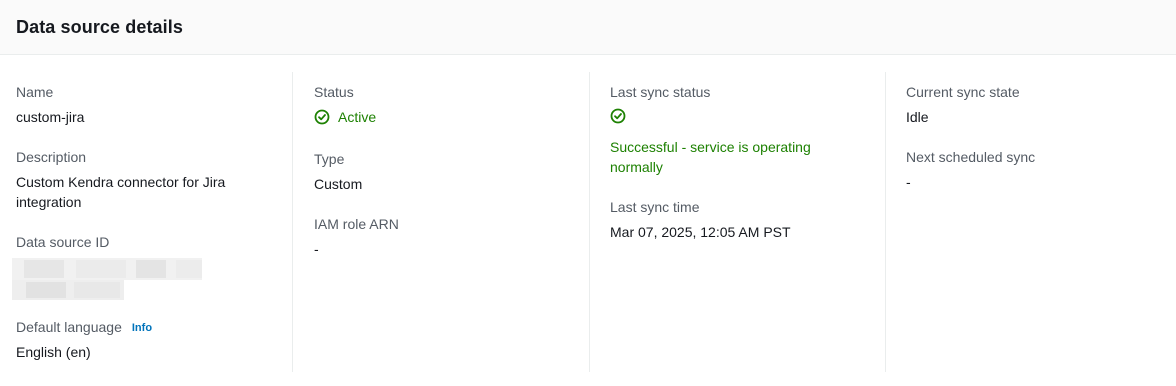 The height and width of the screenshot is (386, 1176). What do you see at coordinates (971, 157) in the screenshot?
I see `next-scheduled-sync-label: Next scheduled sync` at bounding box center [971, 157].